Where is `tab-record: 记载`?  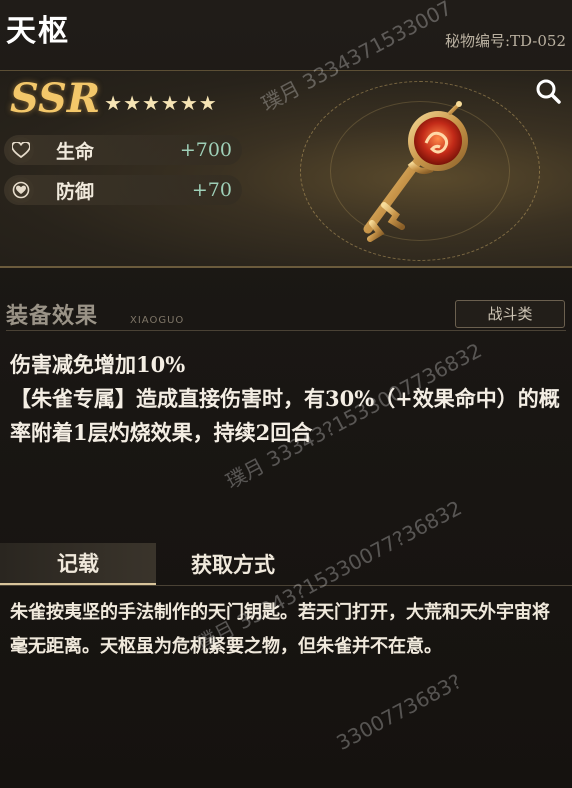 tab-record: 记载 is located at coordinates (78, 564).